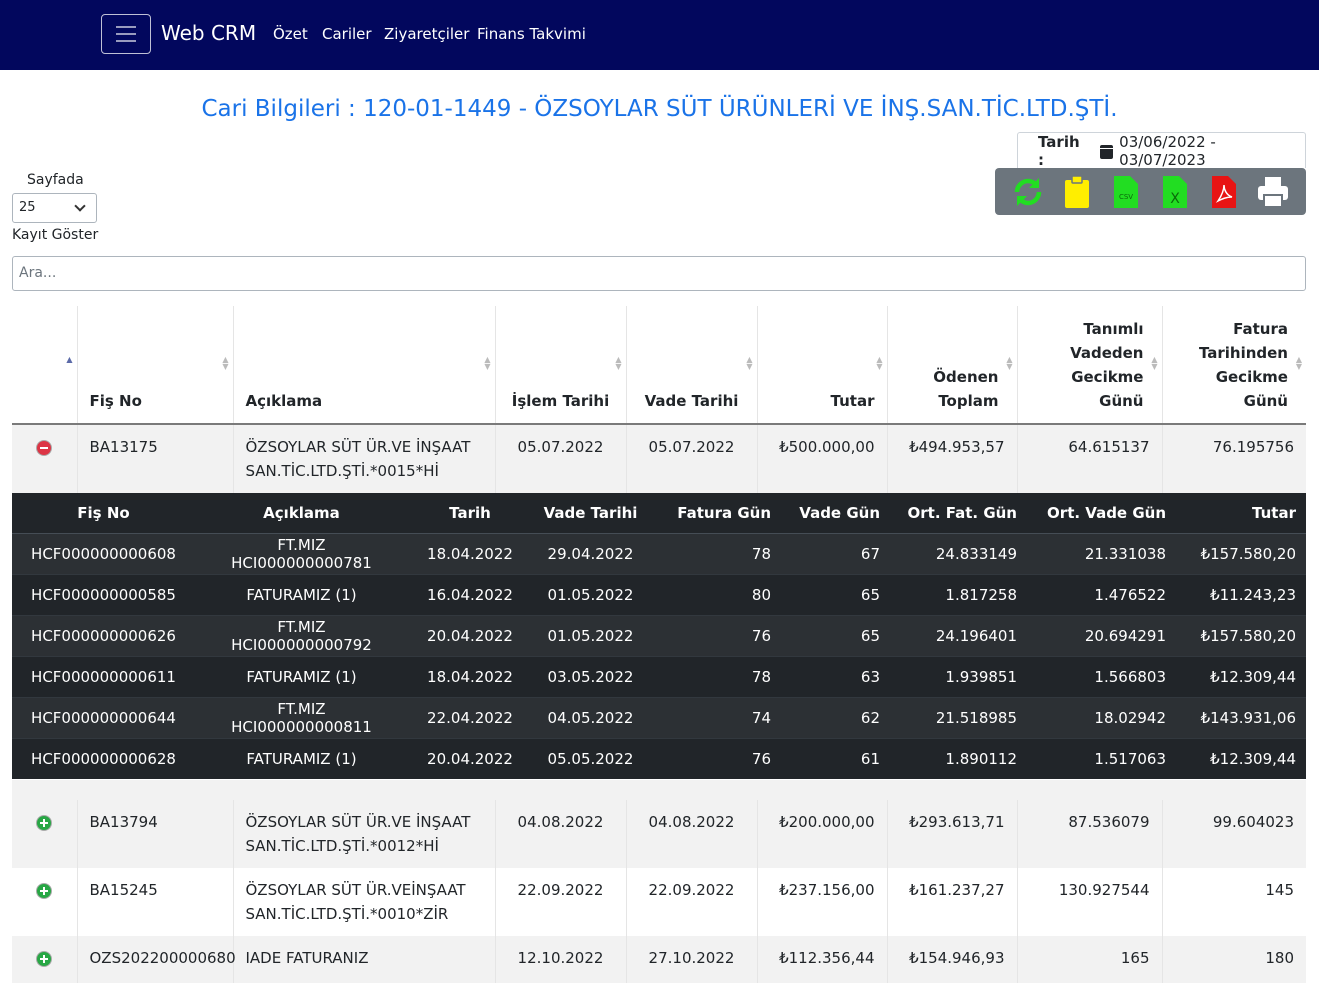 The height and width of the screenshot is (983, 1319). I want to click on detail-vade-tarihi: 04.05.2022, so click(590, 717).